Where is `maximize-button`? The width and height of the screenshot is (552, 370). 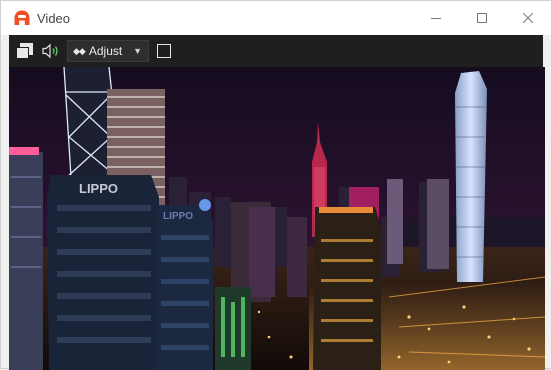
maximize-button is located at coordinates (482, 18).